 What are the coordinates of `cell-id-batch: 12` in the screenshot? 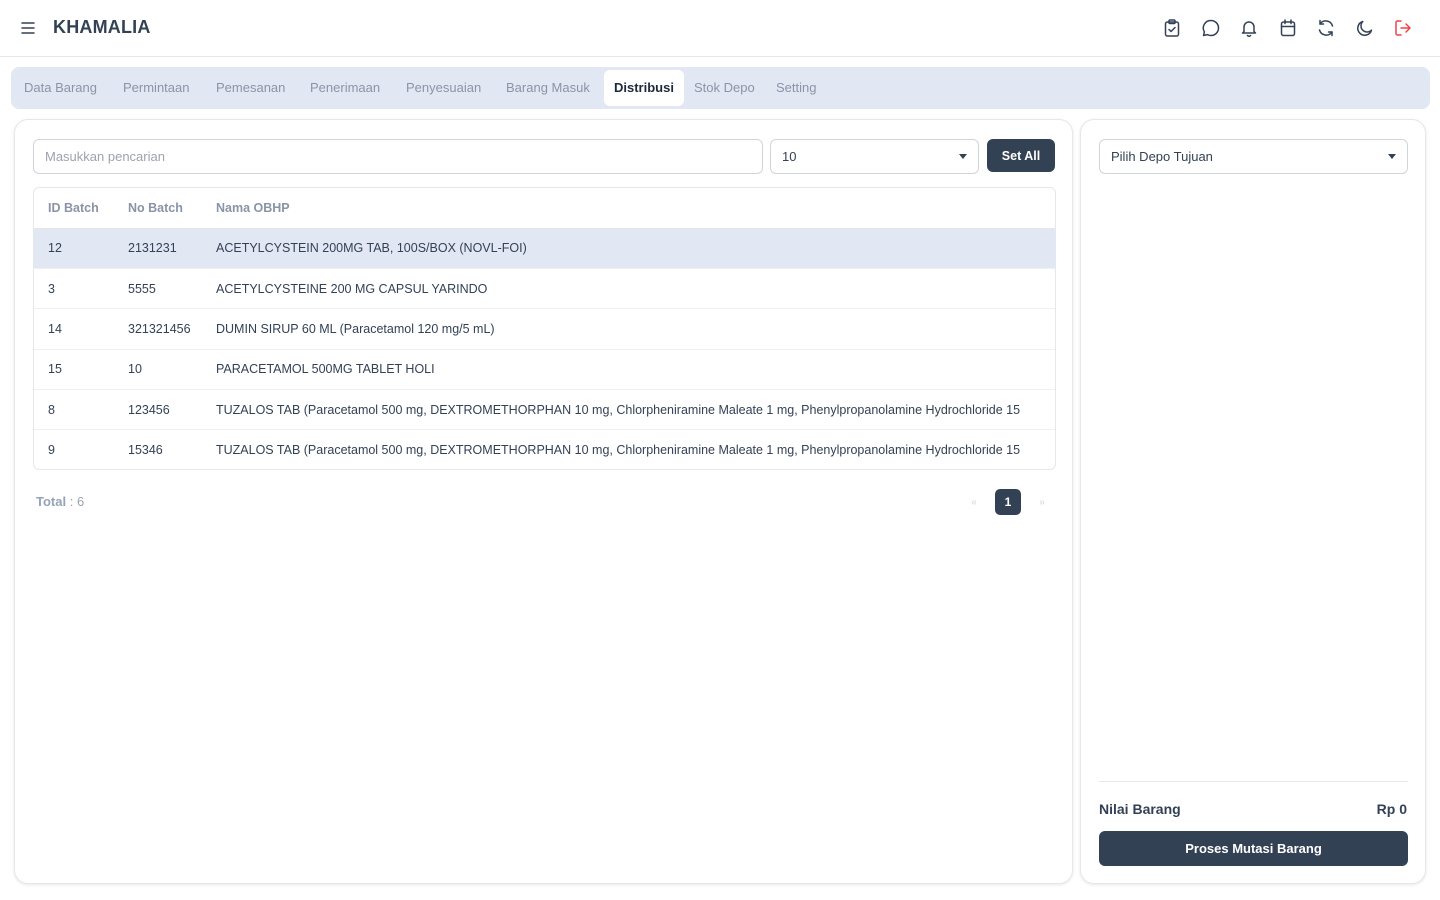 It's located at (74, 248).